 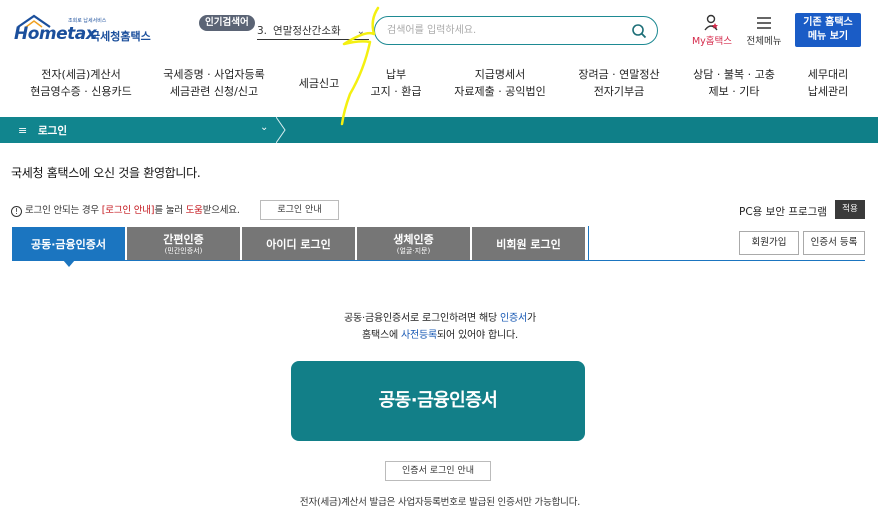 I want to click on user-icon, so click(x=711, y=22).